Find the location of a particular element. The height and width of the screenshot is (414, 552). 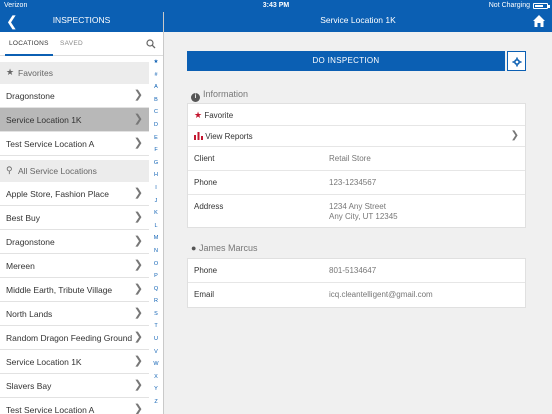

index-letter: D is located at coordinates (156, 125).